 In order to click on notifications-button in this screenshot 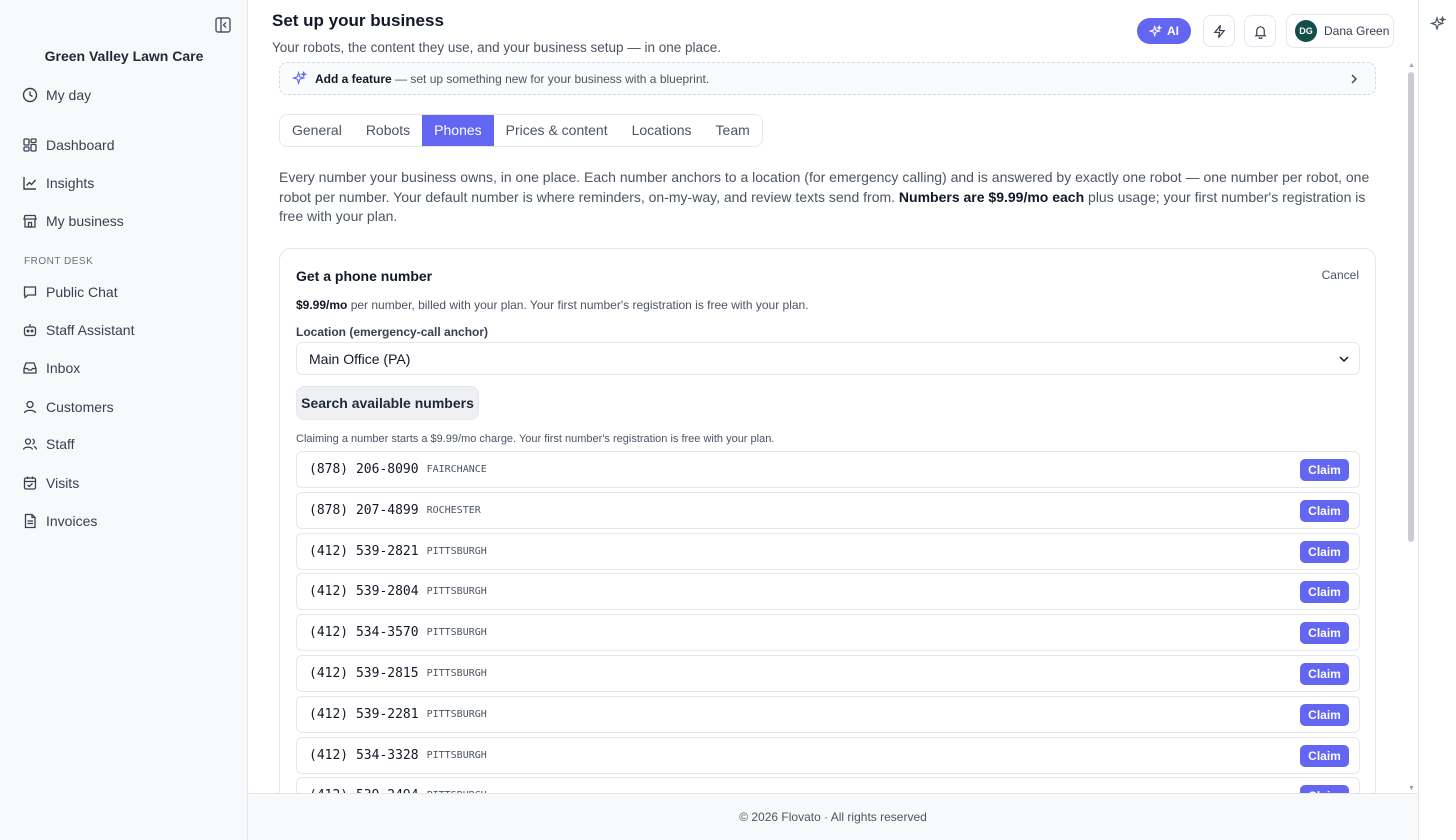, I will do `click(1260, 31)`.